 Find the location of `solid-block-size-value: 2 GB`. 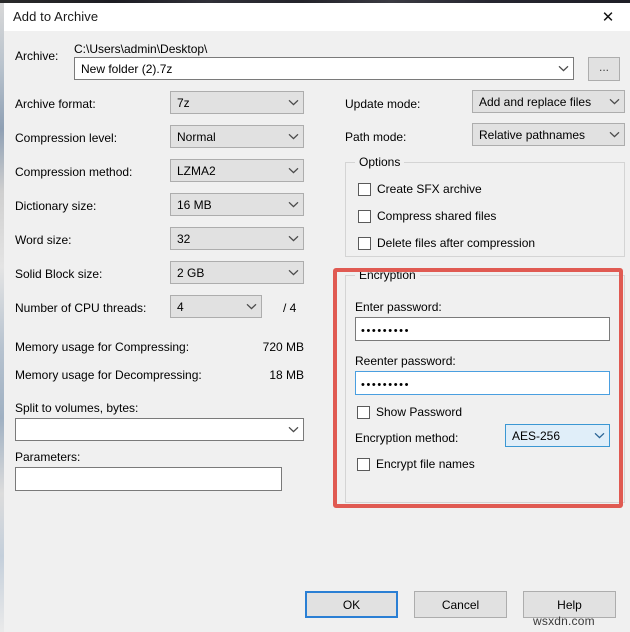

solid-block-size-value: 2 GB is located at coordinates (191, 272).